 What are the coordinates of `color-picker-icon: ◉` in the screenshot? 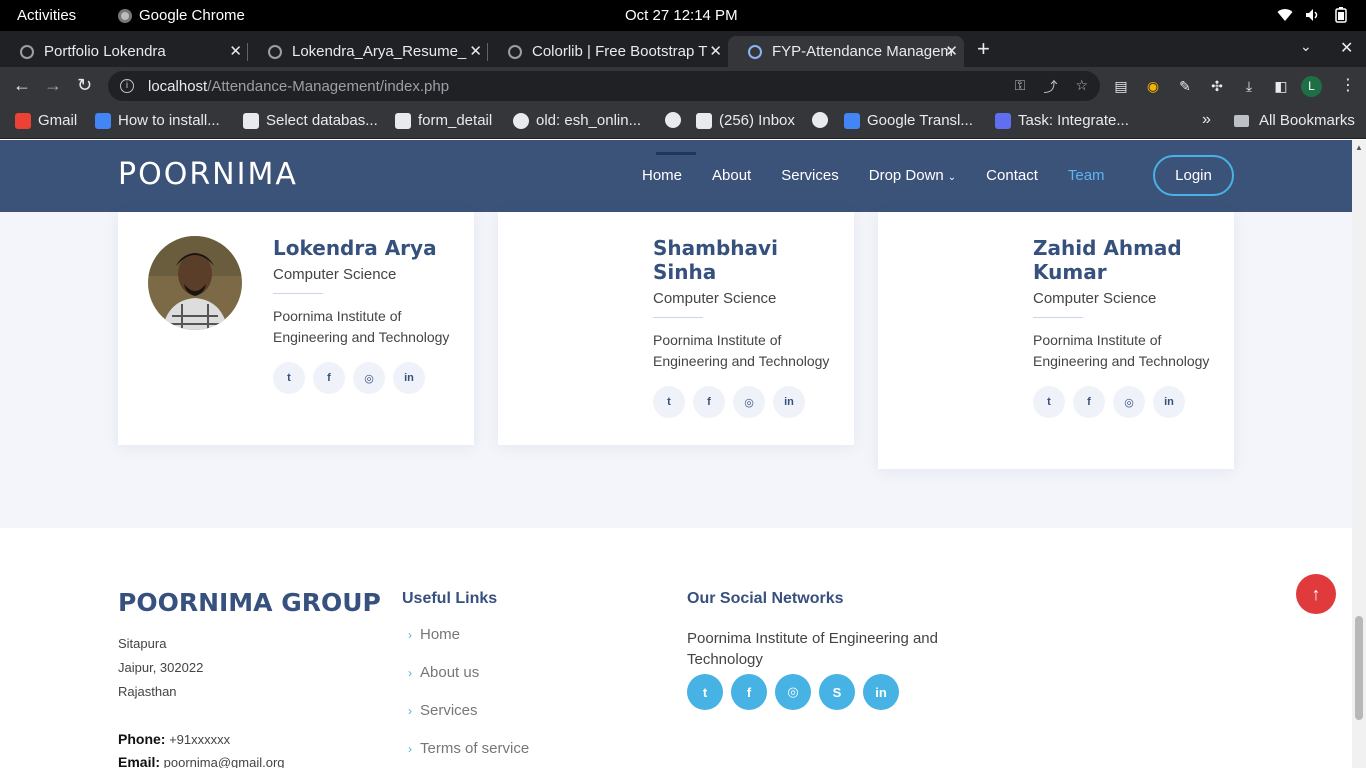 It's located at (1153, 87).